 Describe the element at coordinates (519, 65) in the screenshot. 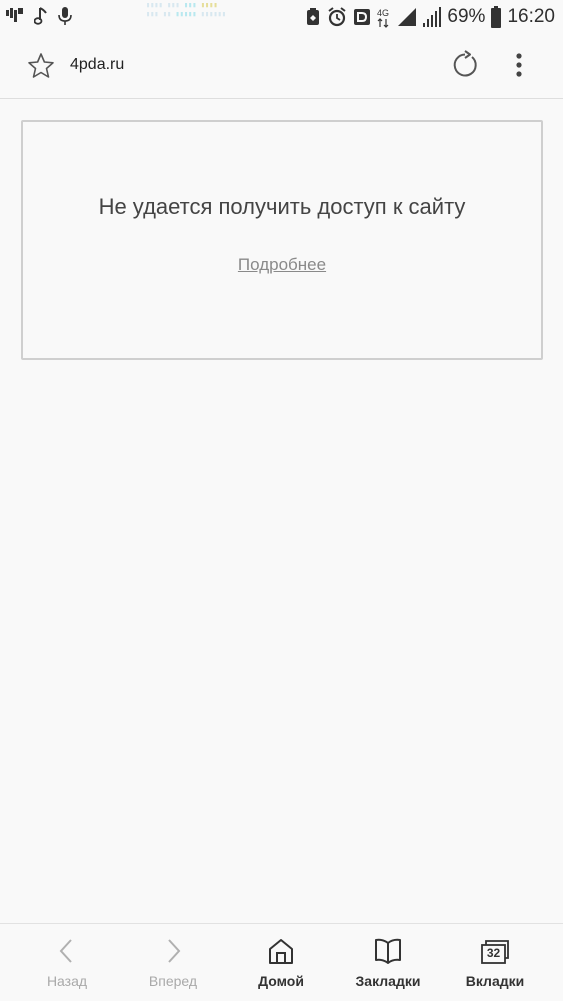

I see `more-vert-icon` at that location.